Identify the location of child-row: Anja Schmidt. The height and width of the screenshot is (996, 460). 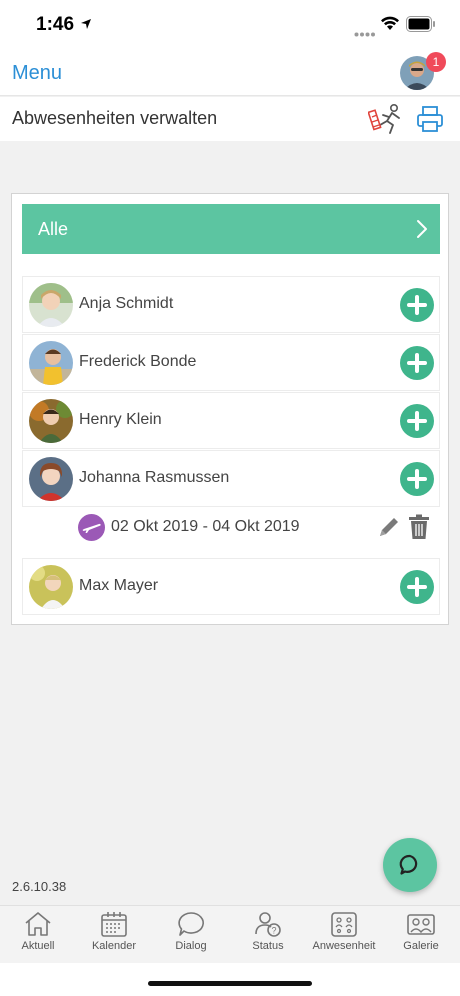
(231, 304).